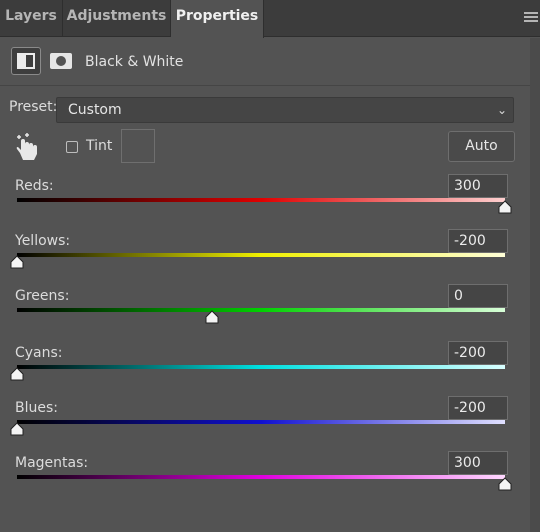  What do you see at coordinates (481, 146) in the screenshot?
I see `auto-button: Auto` at bounding box center [481, 146].